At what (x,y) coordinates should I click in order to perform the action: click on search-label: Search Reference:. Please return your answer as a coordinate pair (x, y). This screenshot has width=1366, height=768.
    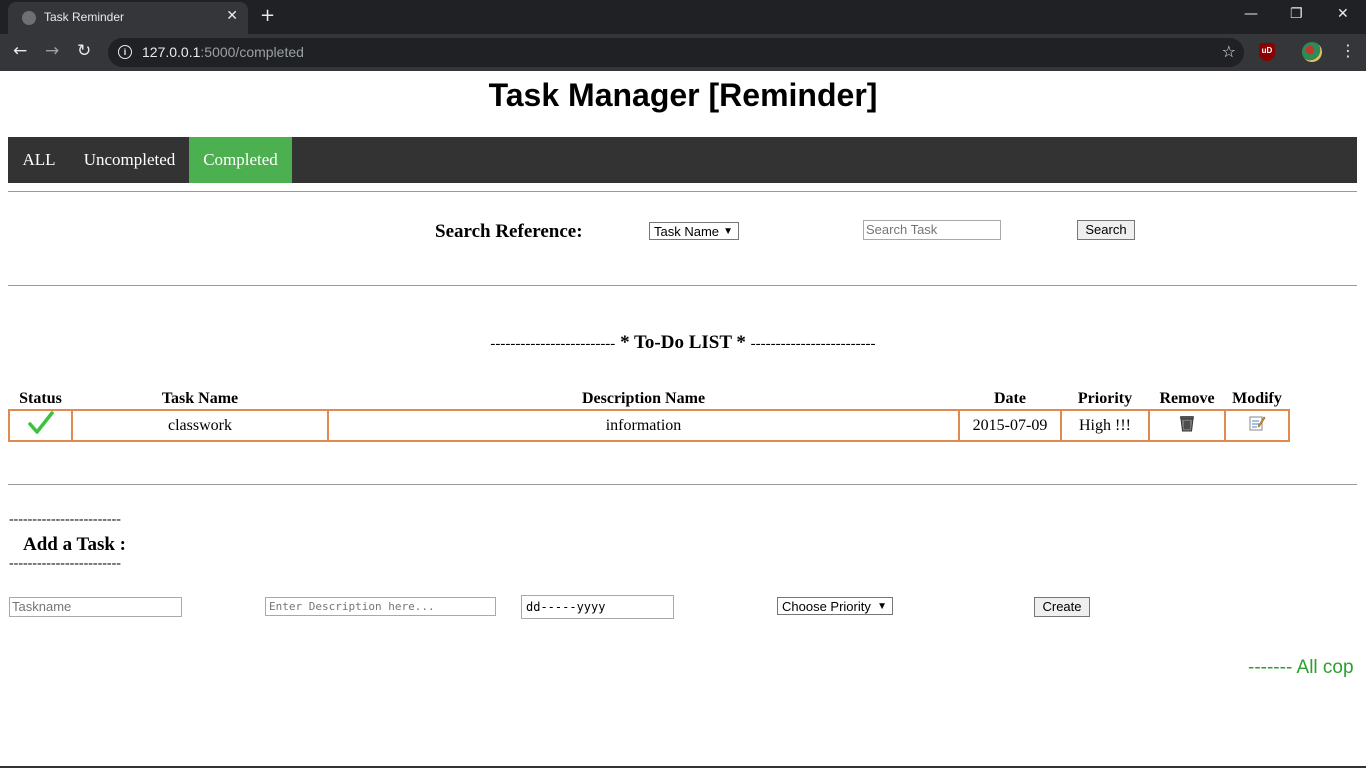
    Looking at the image, I should click on (509, 231).